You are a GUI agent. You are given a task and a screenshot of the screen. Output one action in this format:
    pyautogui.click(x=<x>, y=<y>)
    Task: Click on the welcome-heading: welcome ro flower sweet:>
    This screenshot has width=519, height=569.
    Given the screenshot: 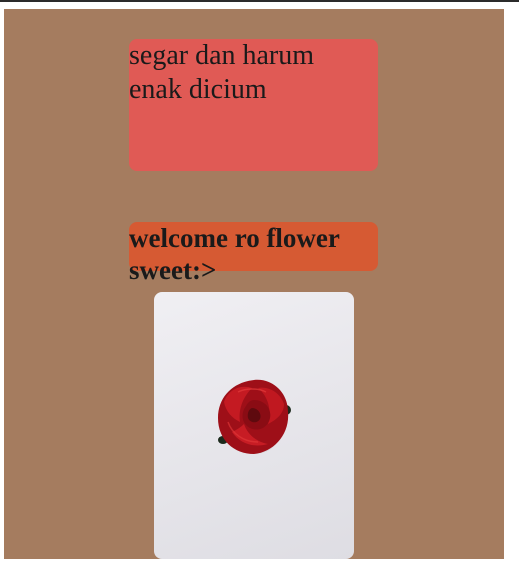 What is the action you would take?
    pyautogui.click(x=234, y=254)
    